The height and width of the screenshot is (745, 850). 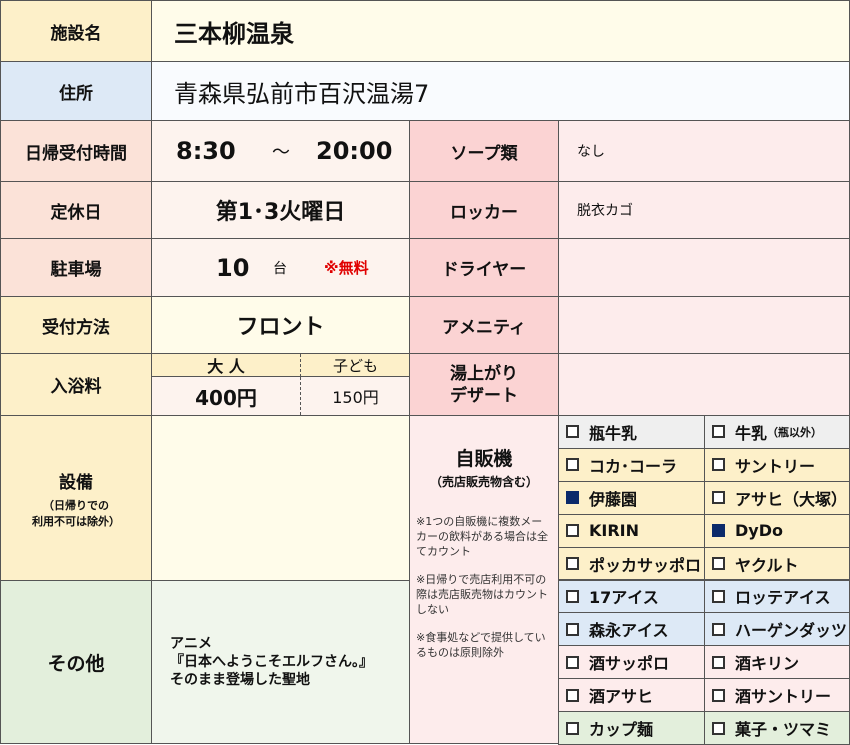 I want to click on soap-label: ソープ類, so click(x=484, y=151).